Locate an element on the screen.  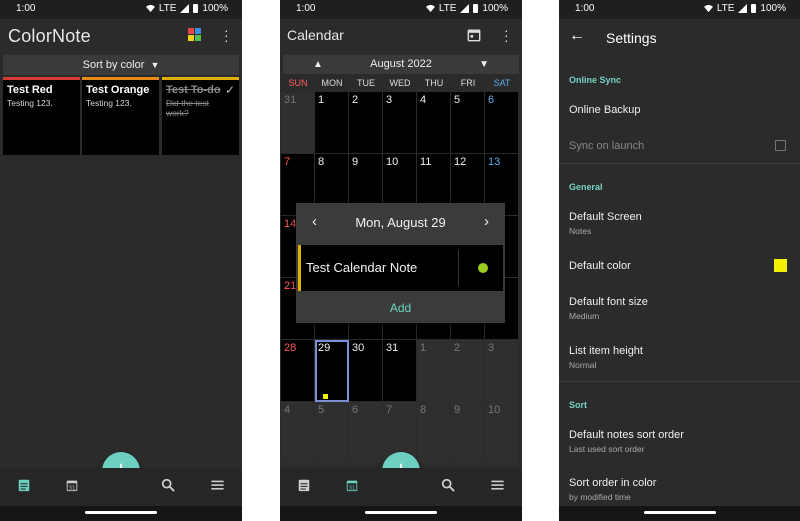
default-screen-value: Notes is located at coordinates (580, 231).